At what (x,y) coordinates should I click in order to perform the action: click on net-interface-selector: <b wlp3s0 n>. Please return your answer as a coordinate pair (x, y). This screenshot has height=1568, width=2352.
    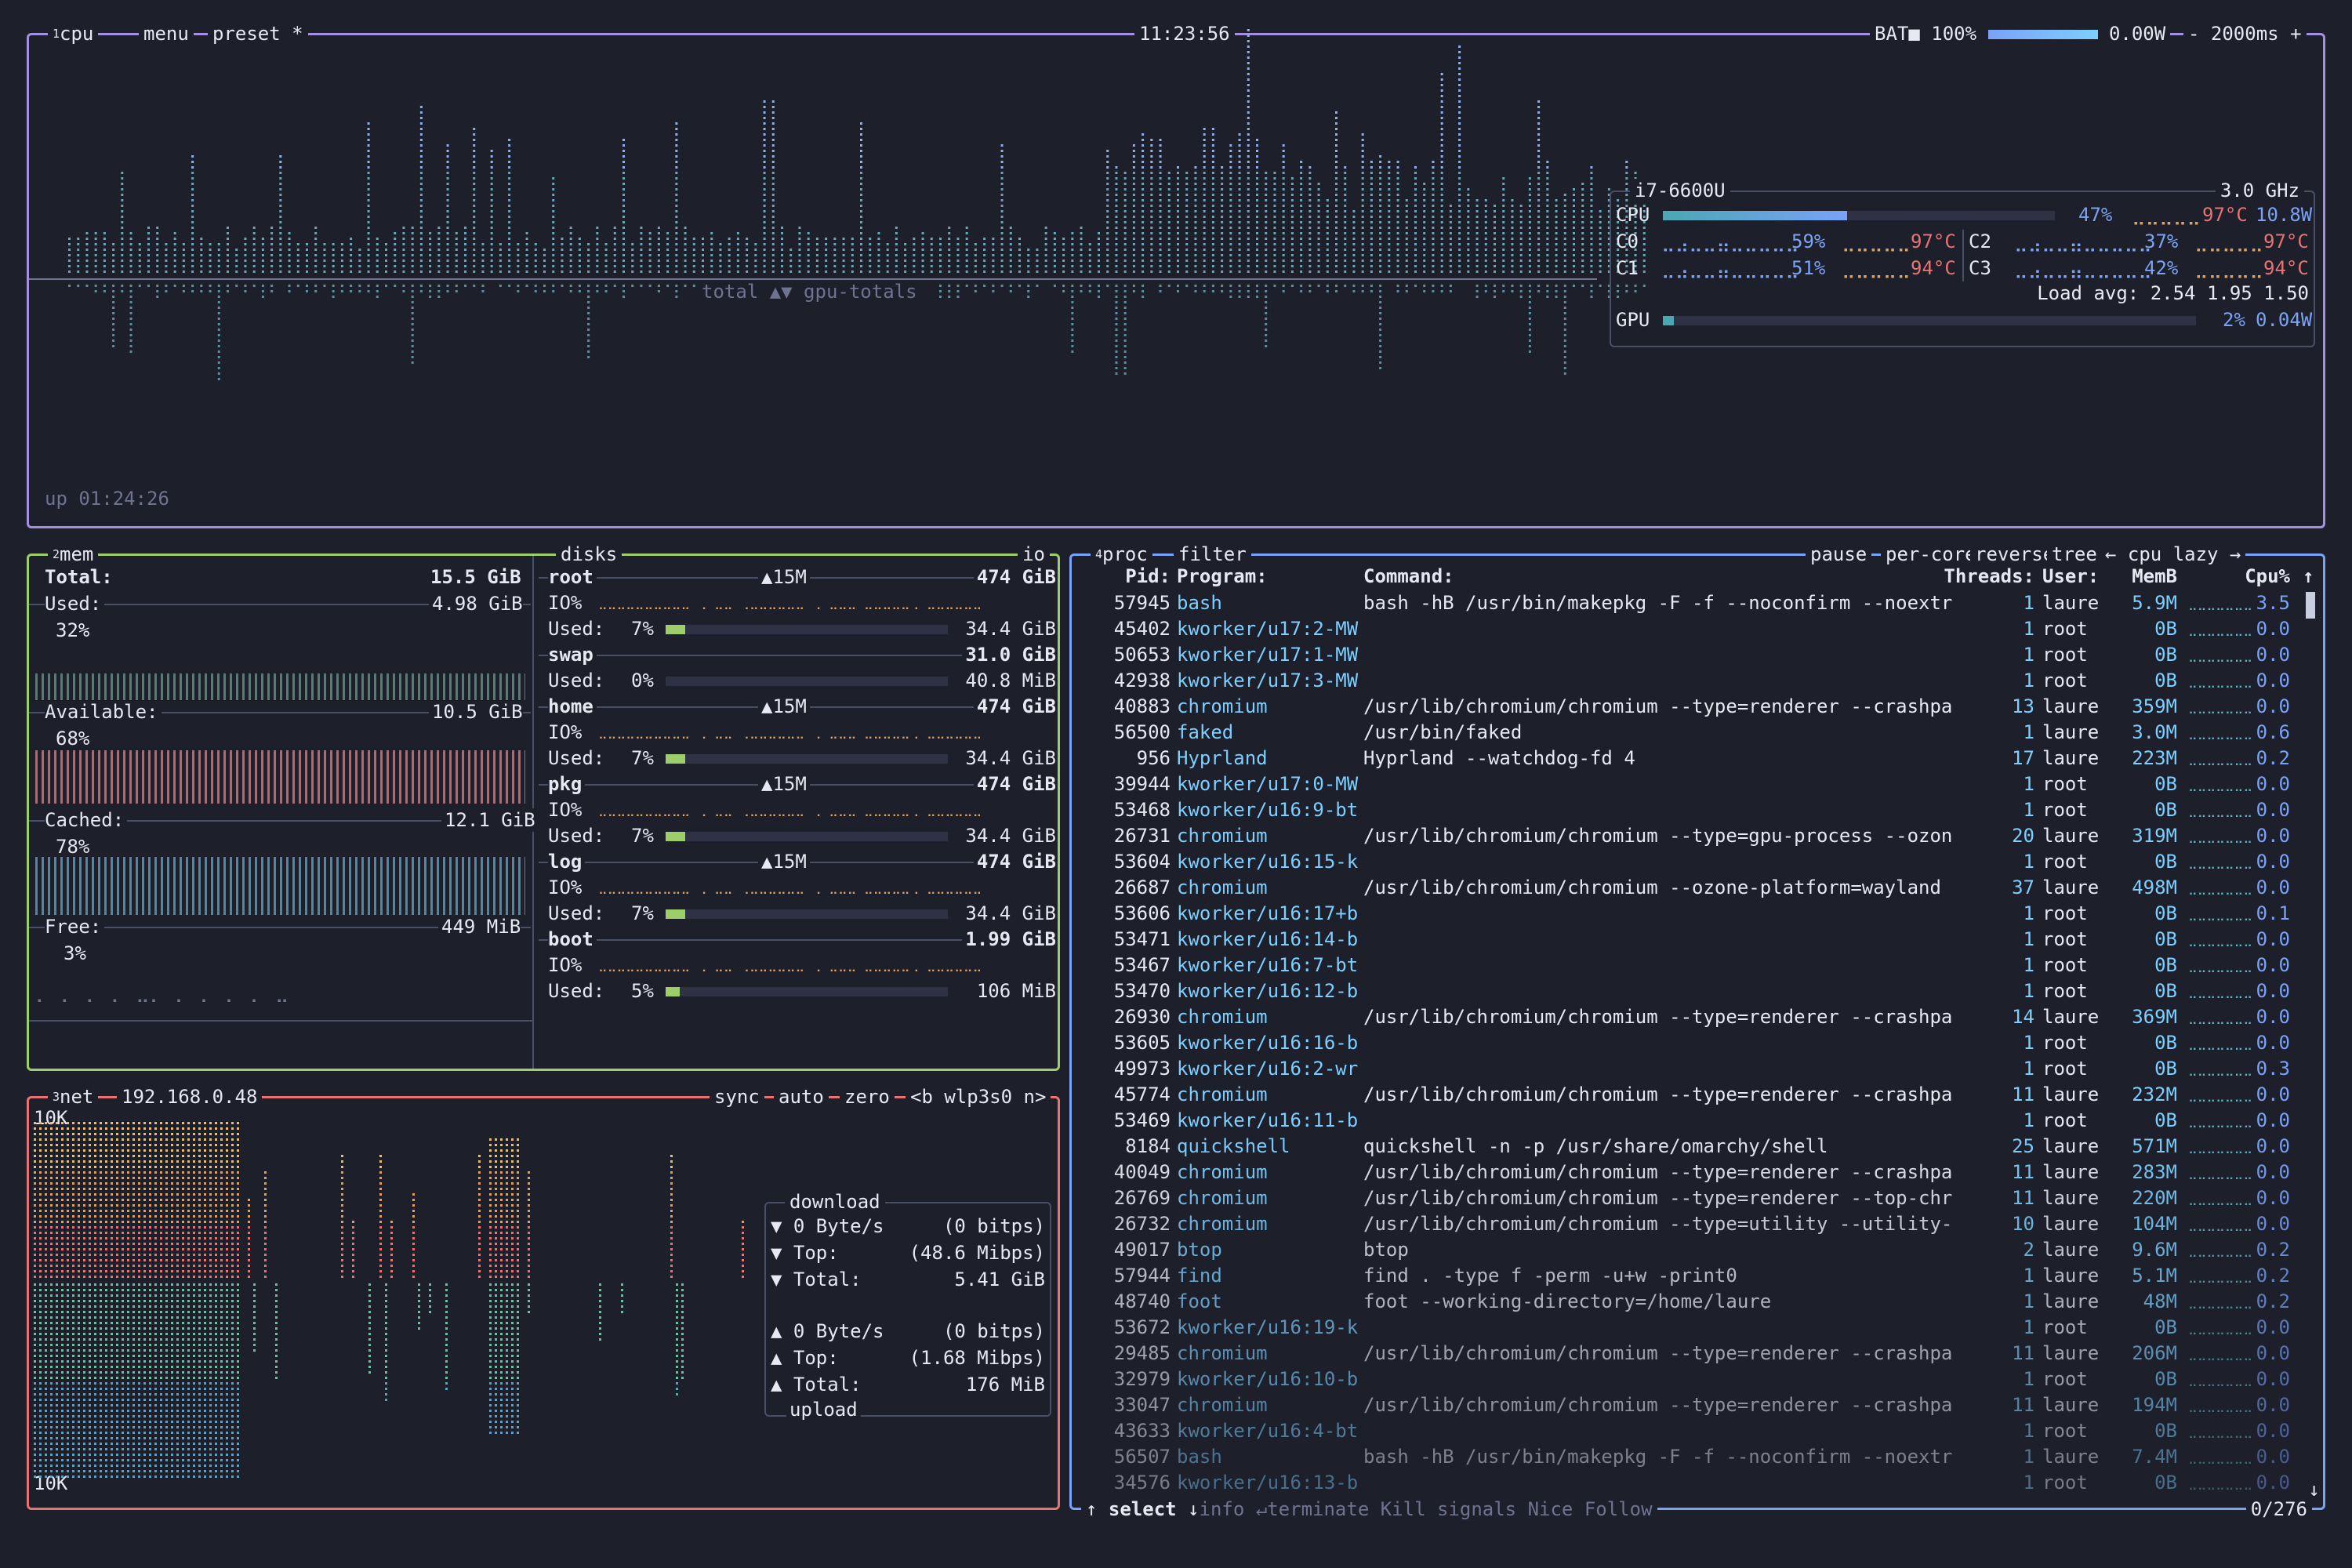
    Looking at the image, I should click on (979, 1097).